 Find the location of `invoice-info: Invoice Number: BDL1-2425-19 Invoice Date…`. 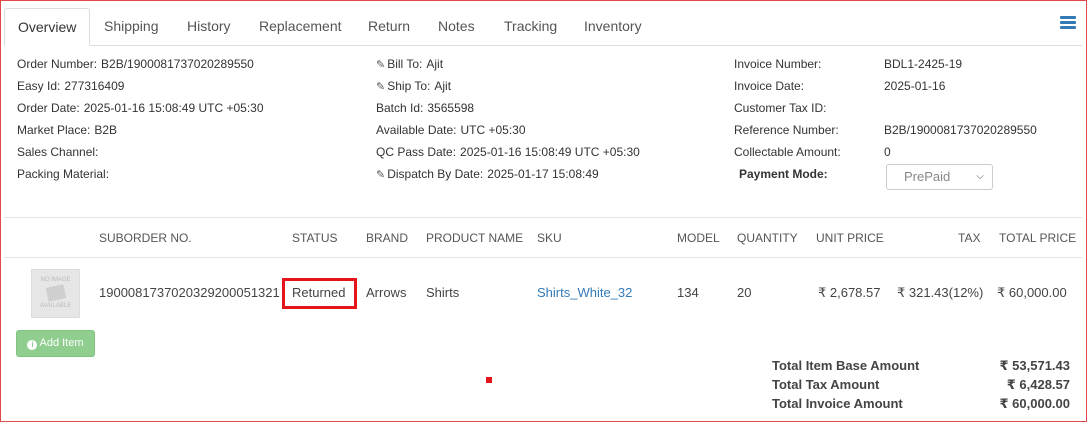

invoice-info: Invoice Number: BDL1-2425-19 Invoice Date… is located at coordinates (904, 121).